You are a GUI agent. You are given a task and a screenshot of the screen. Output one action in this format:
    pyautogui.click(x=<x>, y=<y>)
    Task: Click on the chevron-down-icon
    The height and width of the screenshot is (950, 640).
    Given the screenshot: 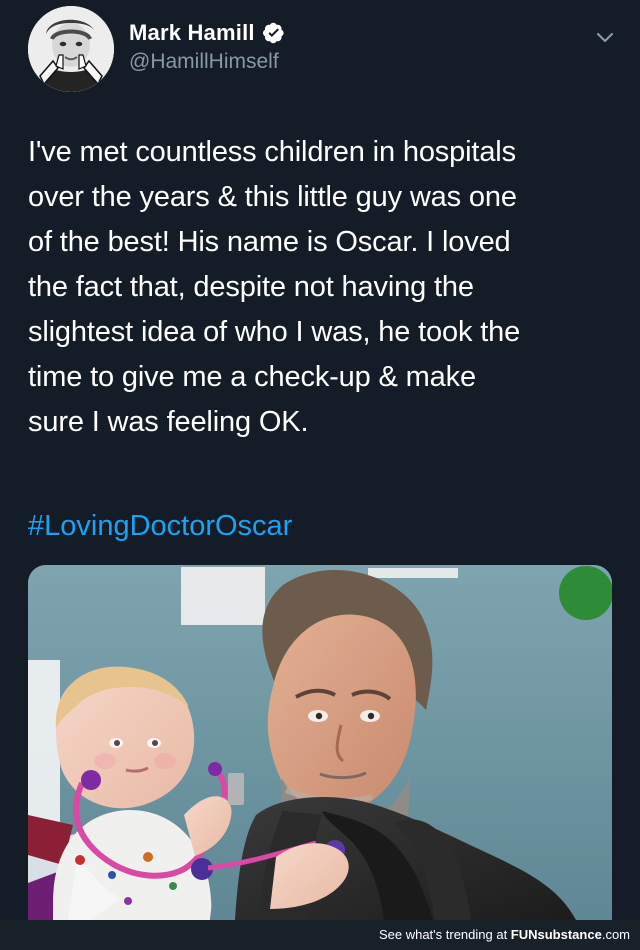 What is the action you would take?
    pyautogui.click(x=605, y=37)
    